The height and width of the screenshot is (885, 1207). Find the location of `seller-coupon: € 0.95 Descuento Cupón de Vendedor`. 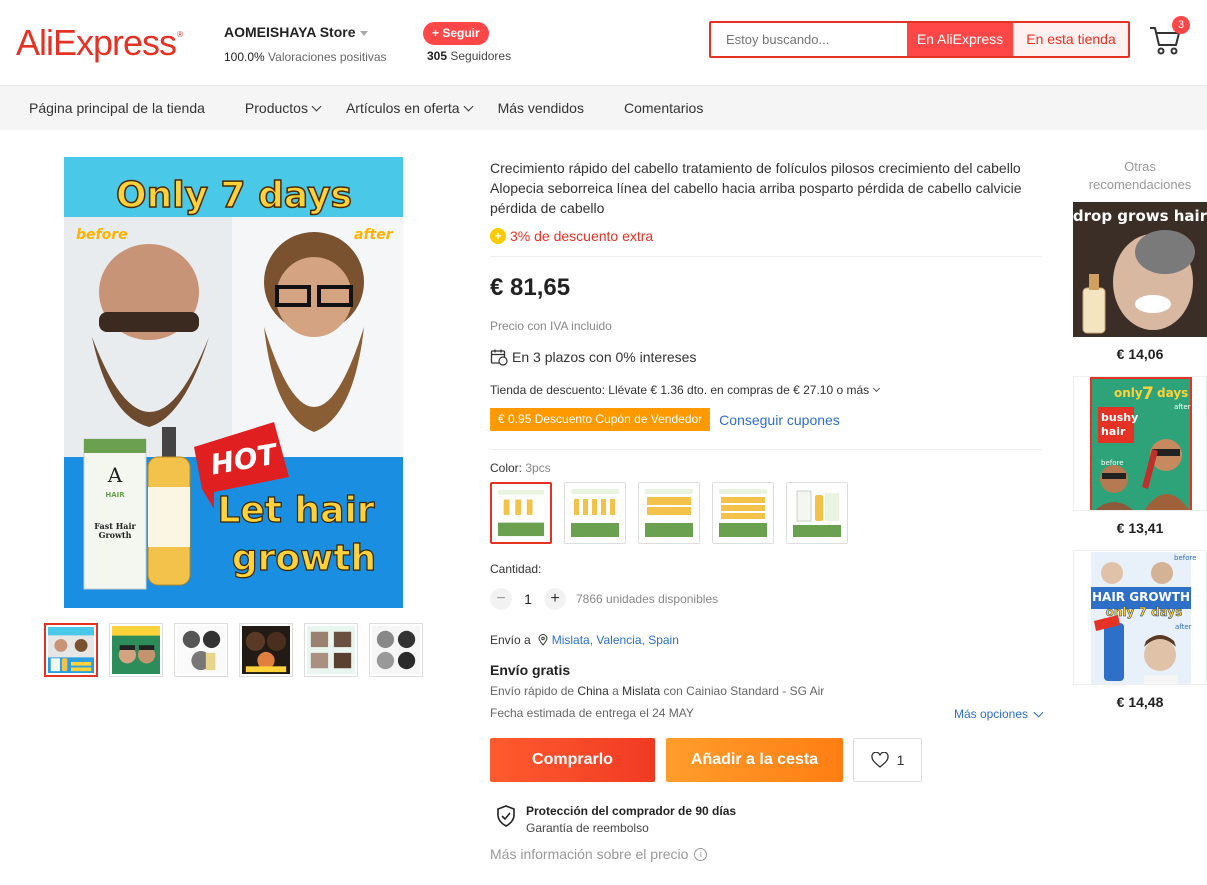

seller-coupon: € 0.95 Descuento Cupón de Vendedor is located at coordinates (599, 419).